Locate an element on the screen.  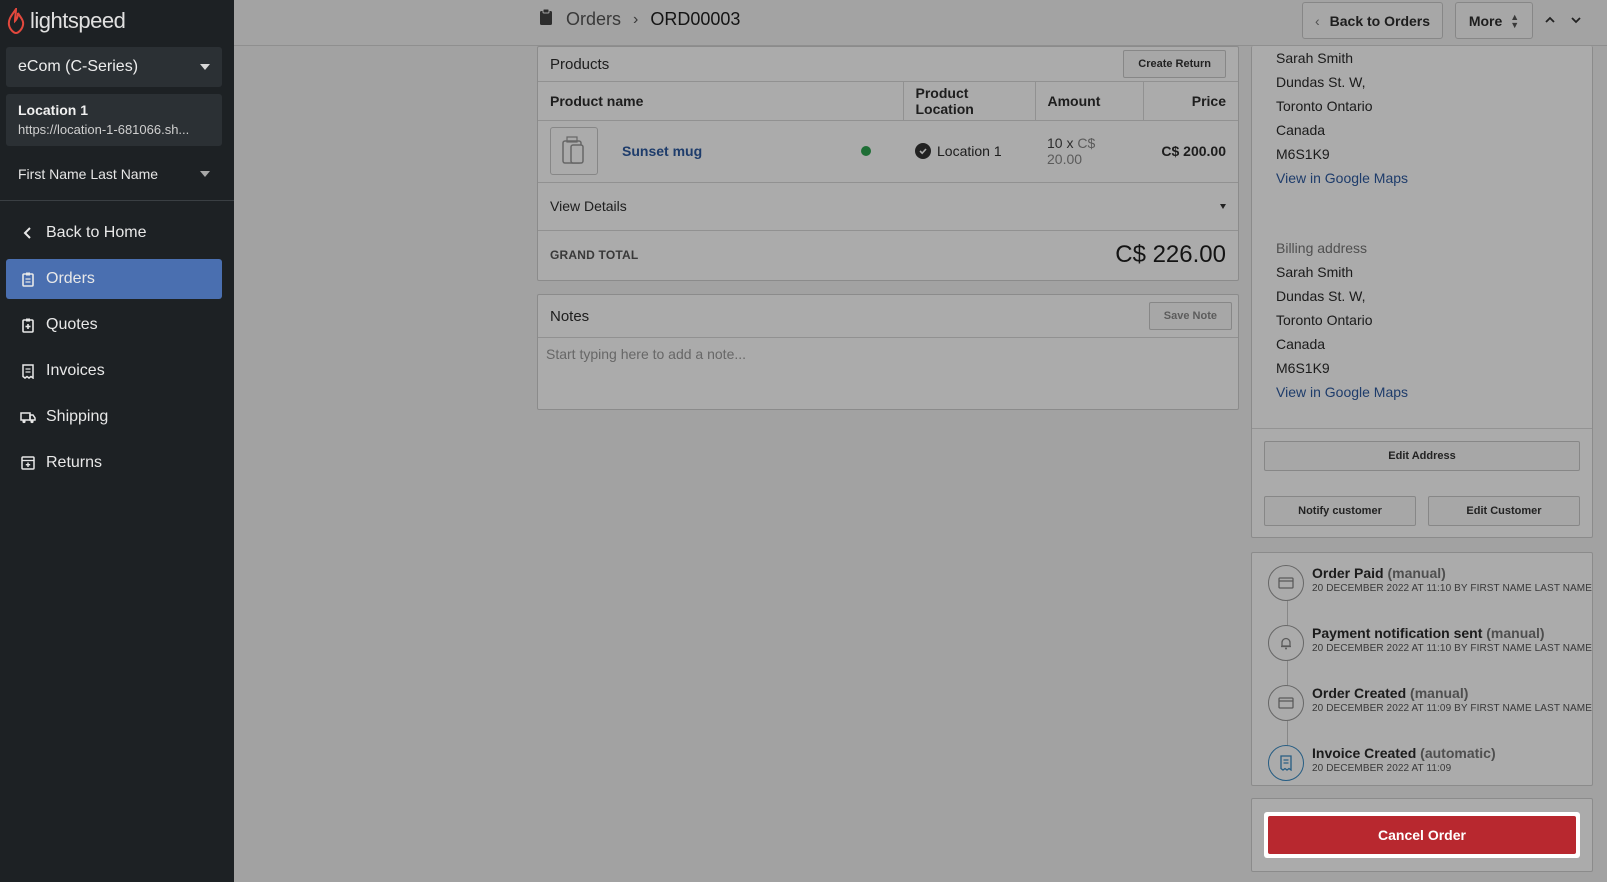
column-header: Amount is located at coordinates (1089, 101).